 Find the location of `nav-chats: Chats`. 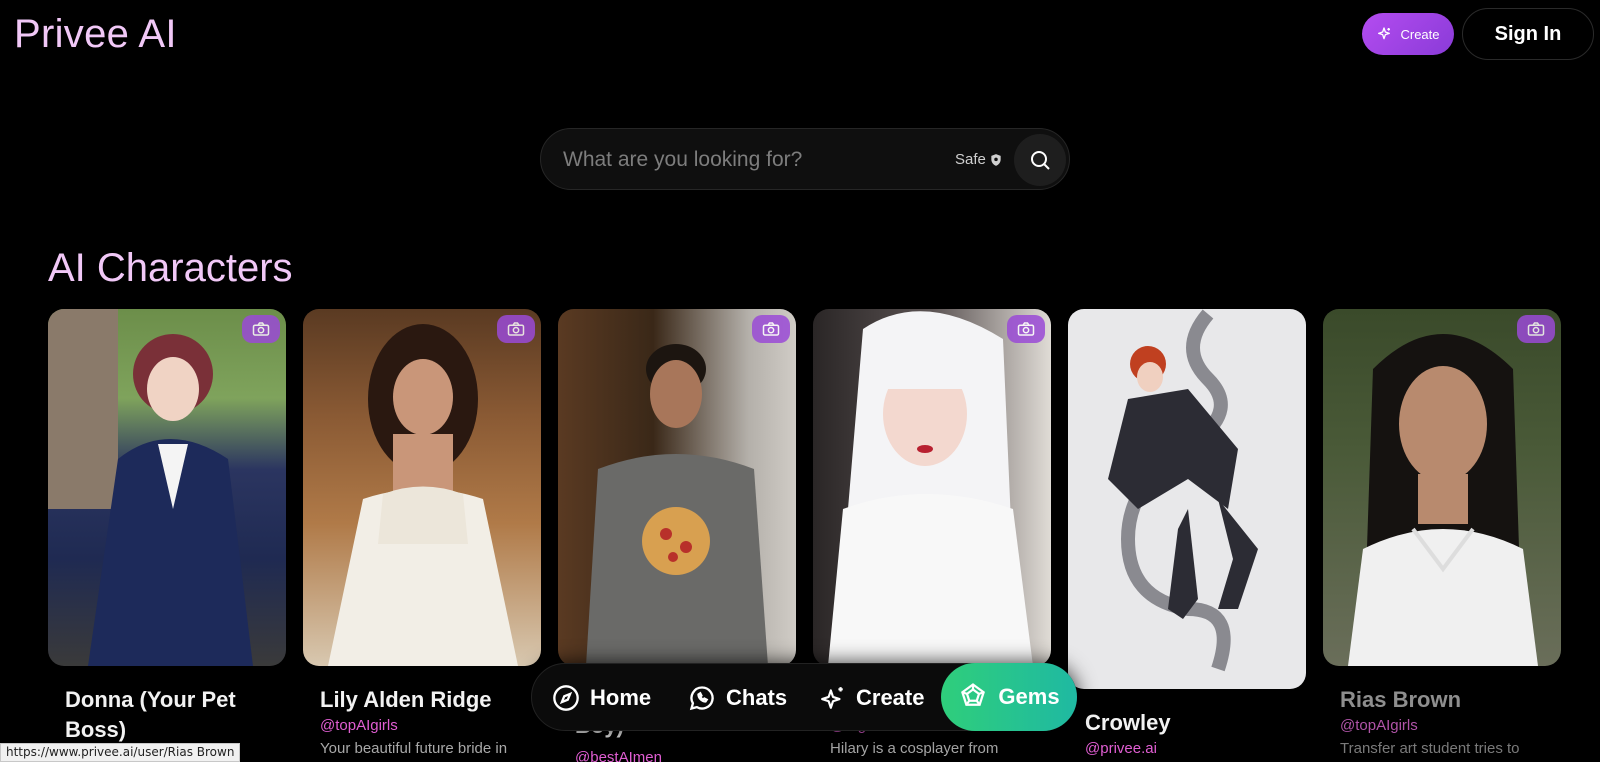

nav-chats: Chats is located at coordinates (737, 698).